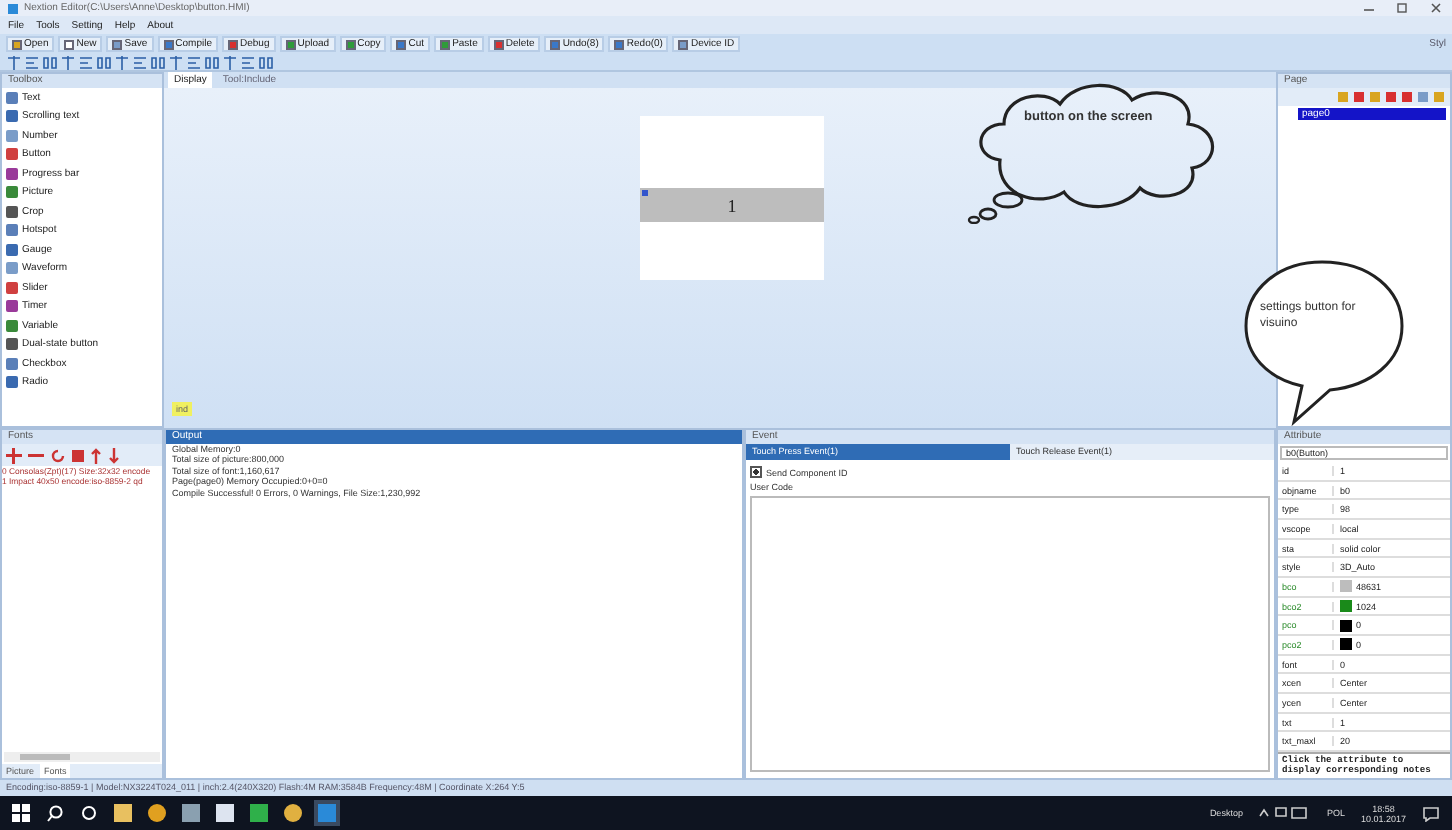 This screenshot has width=1452, height=830. What do you see at coordinates (1437, 8) in the screenshot?
I see `close-icon` at bounding box center [1437, 8].